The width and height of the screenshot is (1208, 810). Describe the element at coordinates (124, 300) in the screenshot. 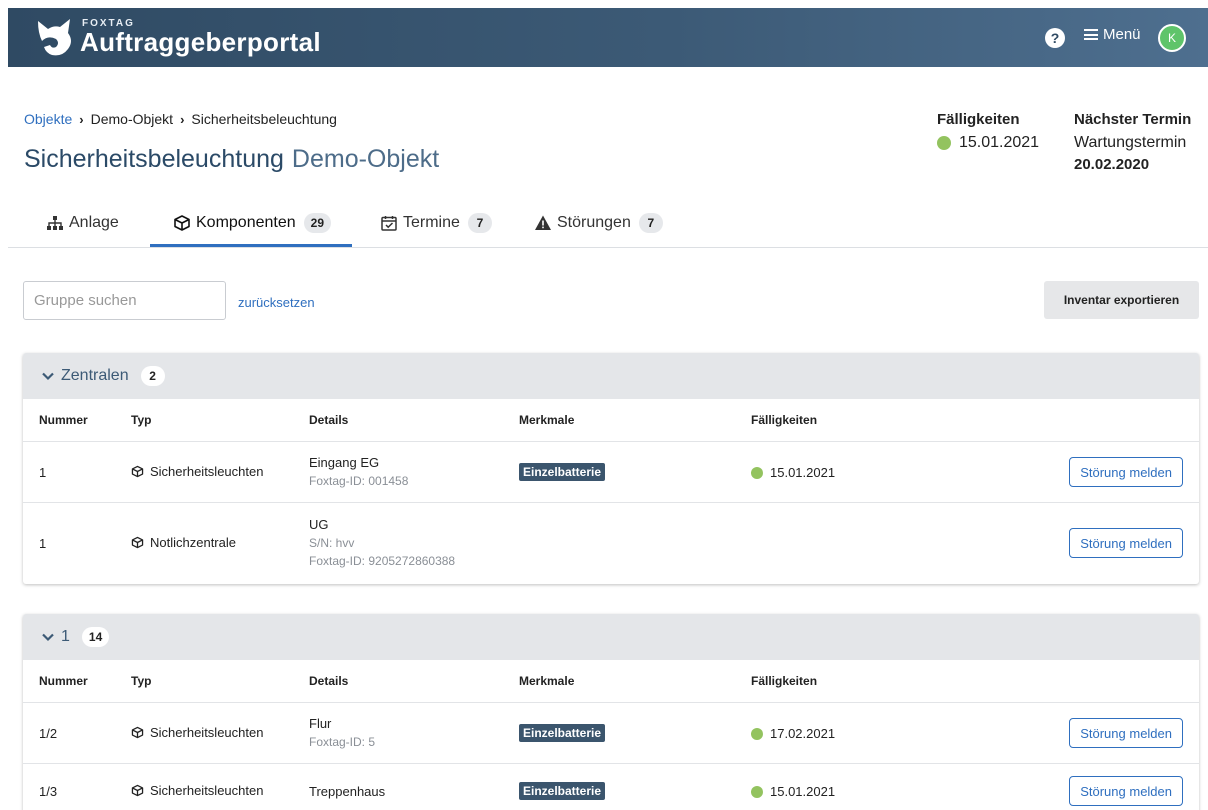

I see `search-input` at that location.